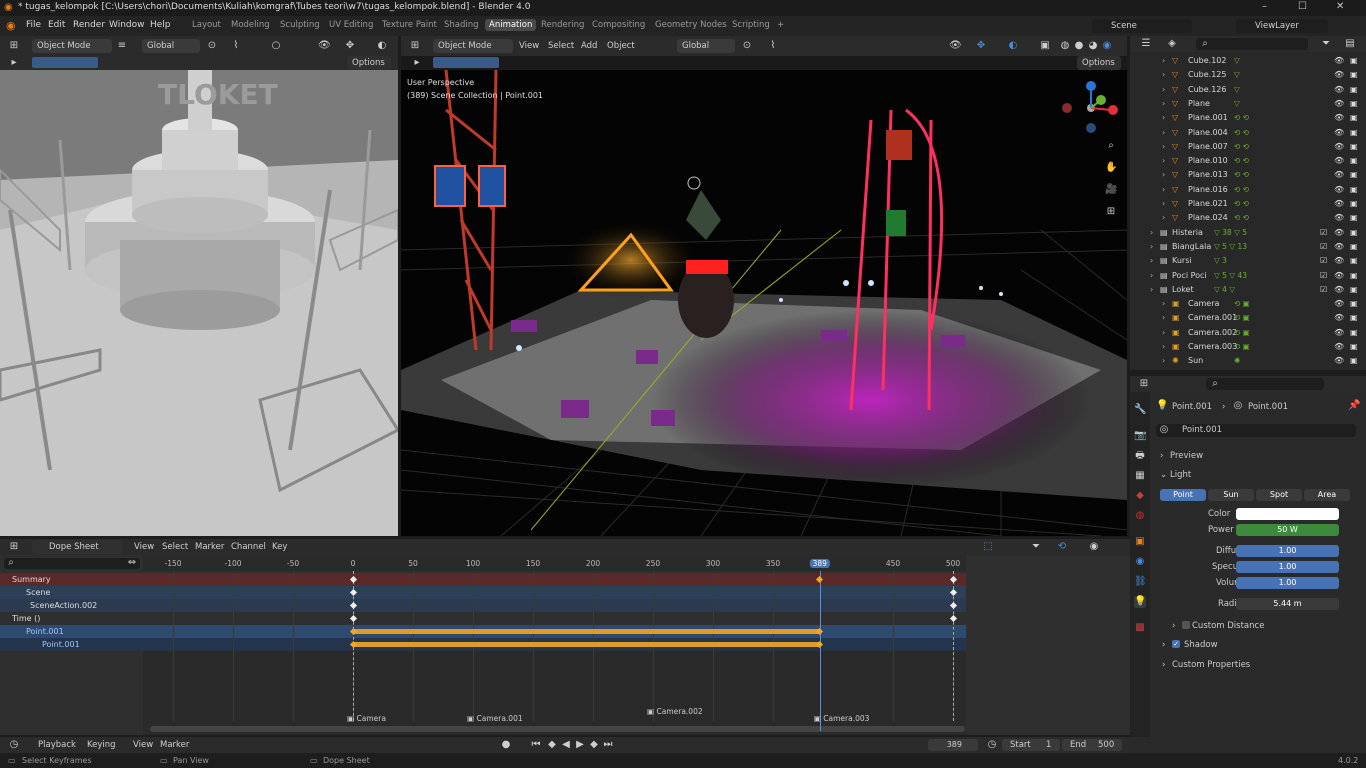 The height and width of the screenshot is (768, 1366). Describe the element at coordinates (1144, 384) in the screenshot. I see `properties-editor-icon: ⊞` at that location.